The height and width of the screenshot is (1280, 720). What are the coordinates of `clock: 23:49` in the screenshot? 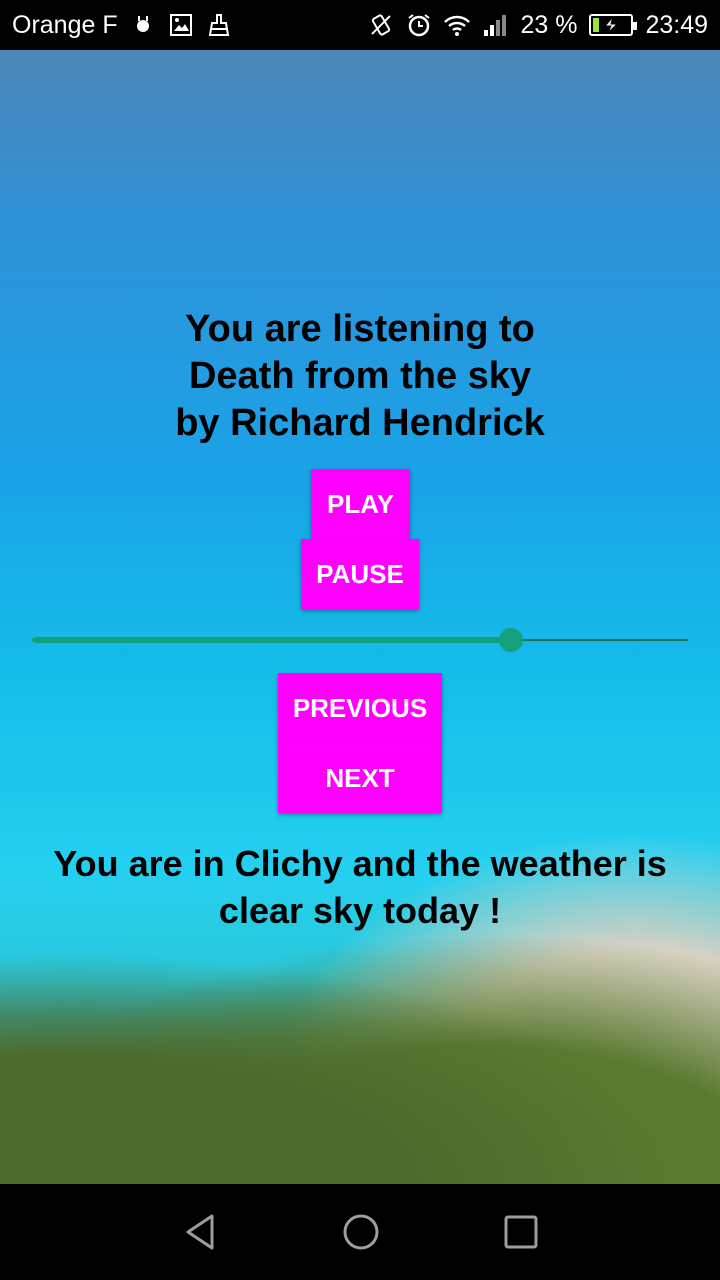 It's located at (676, 24).